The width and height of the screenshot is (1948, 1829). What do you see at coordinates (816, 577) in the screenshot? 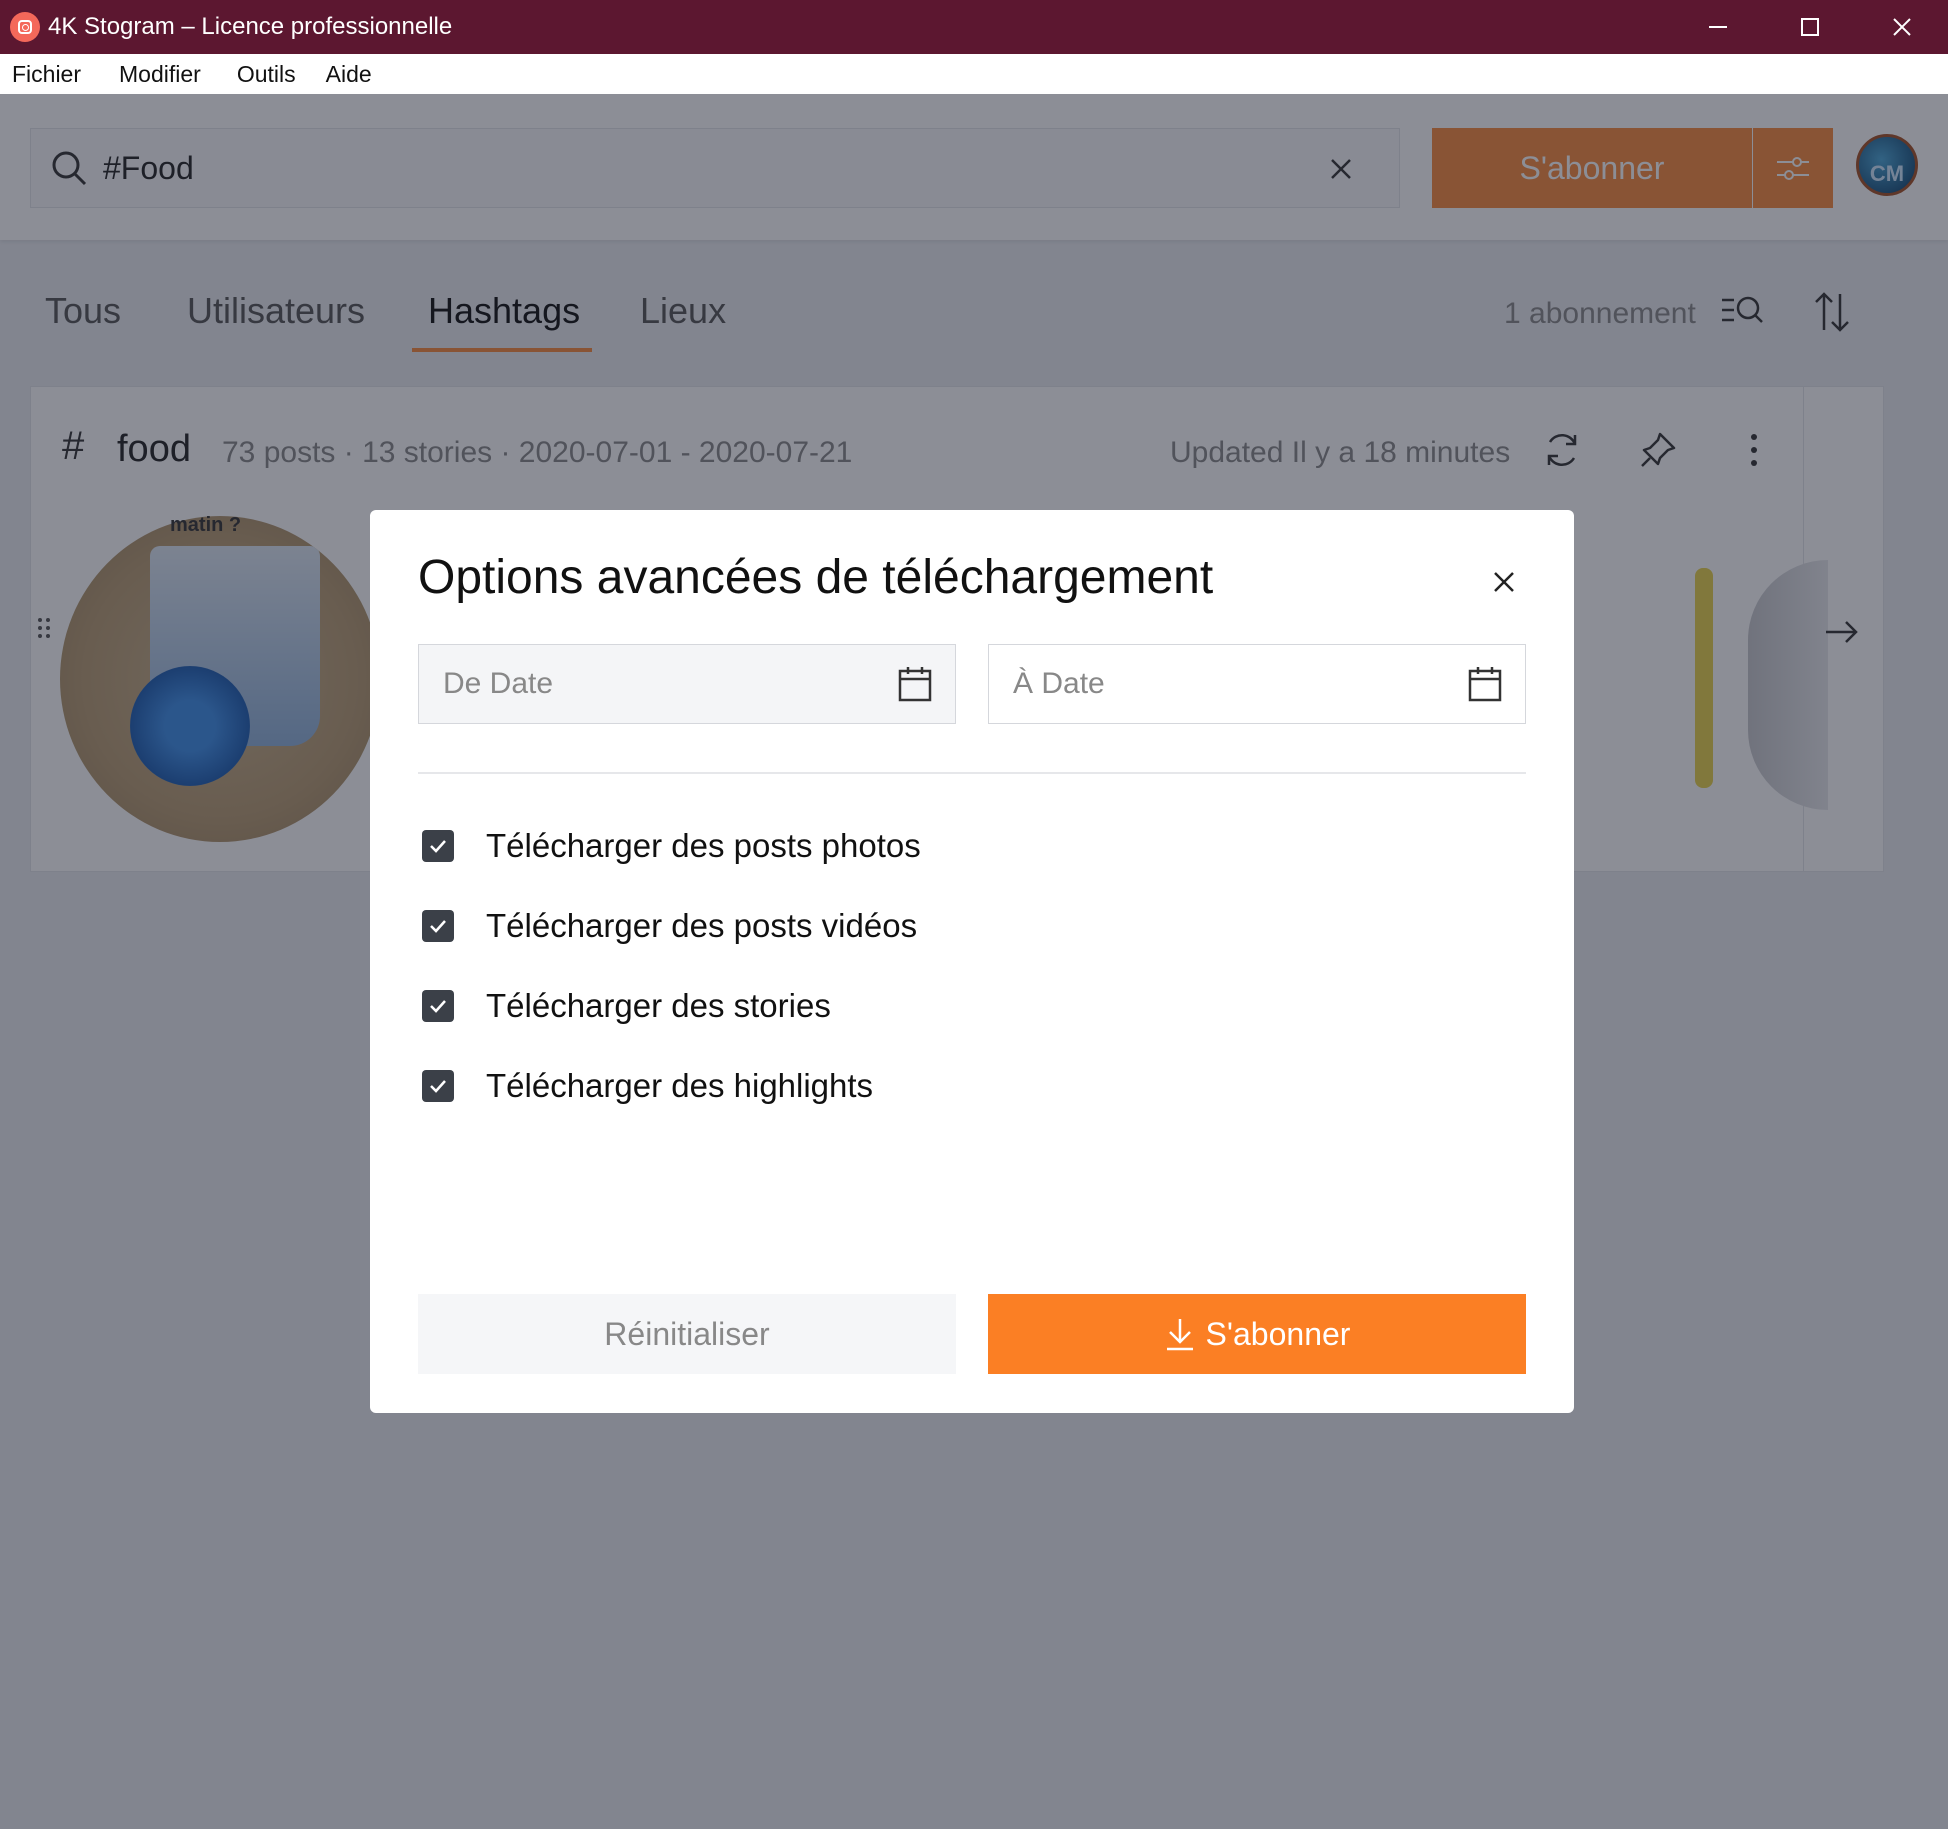
I see `dialog-title: Options avancées de téléchargement` at bounding box center [816, 577].